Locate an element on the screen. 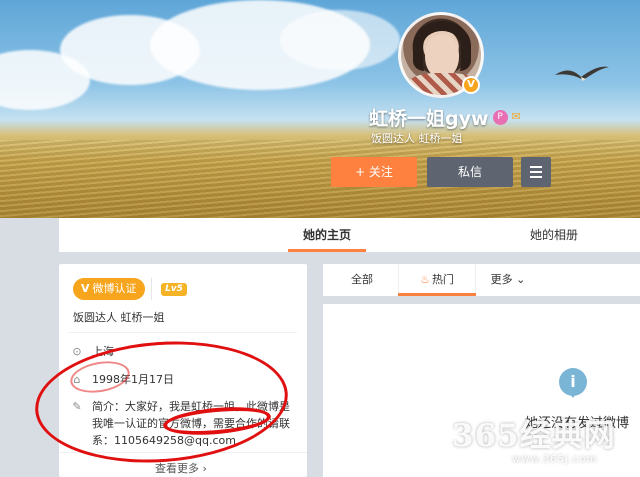 The image size is (640, 477). certification-text: 饭圆达人 虹桥一姐 is located at coordinates (119, 317).